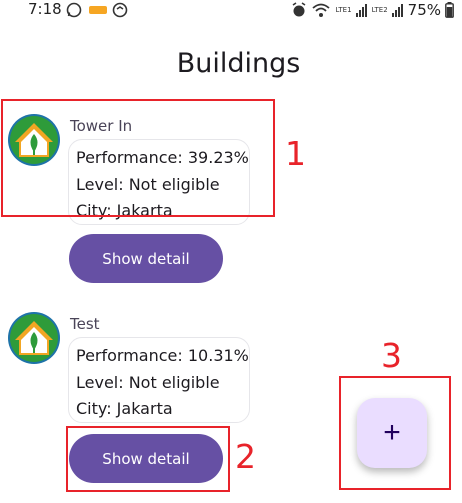  I want to click on sim1-label: LTE1, so click(343, 9).